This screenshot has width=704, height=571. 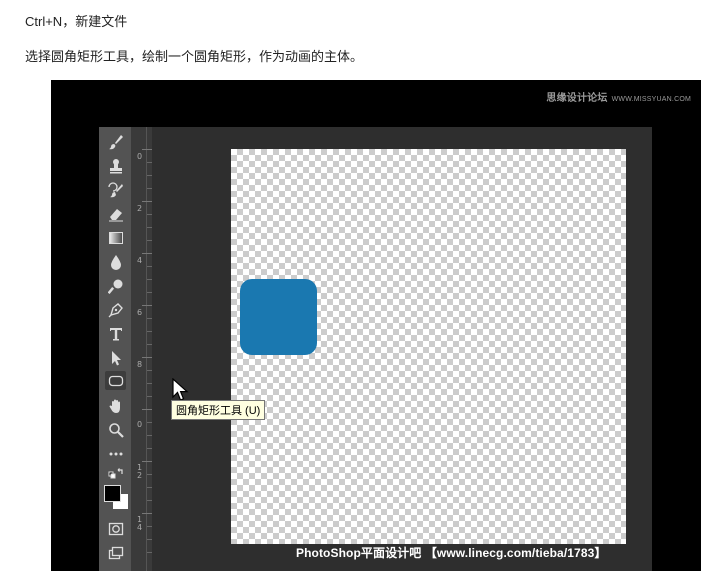 What do you see at coordinates (115, 261) in the screenshot?
I see `blur-drop-icon` at bounding box center [115, 261].